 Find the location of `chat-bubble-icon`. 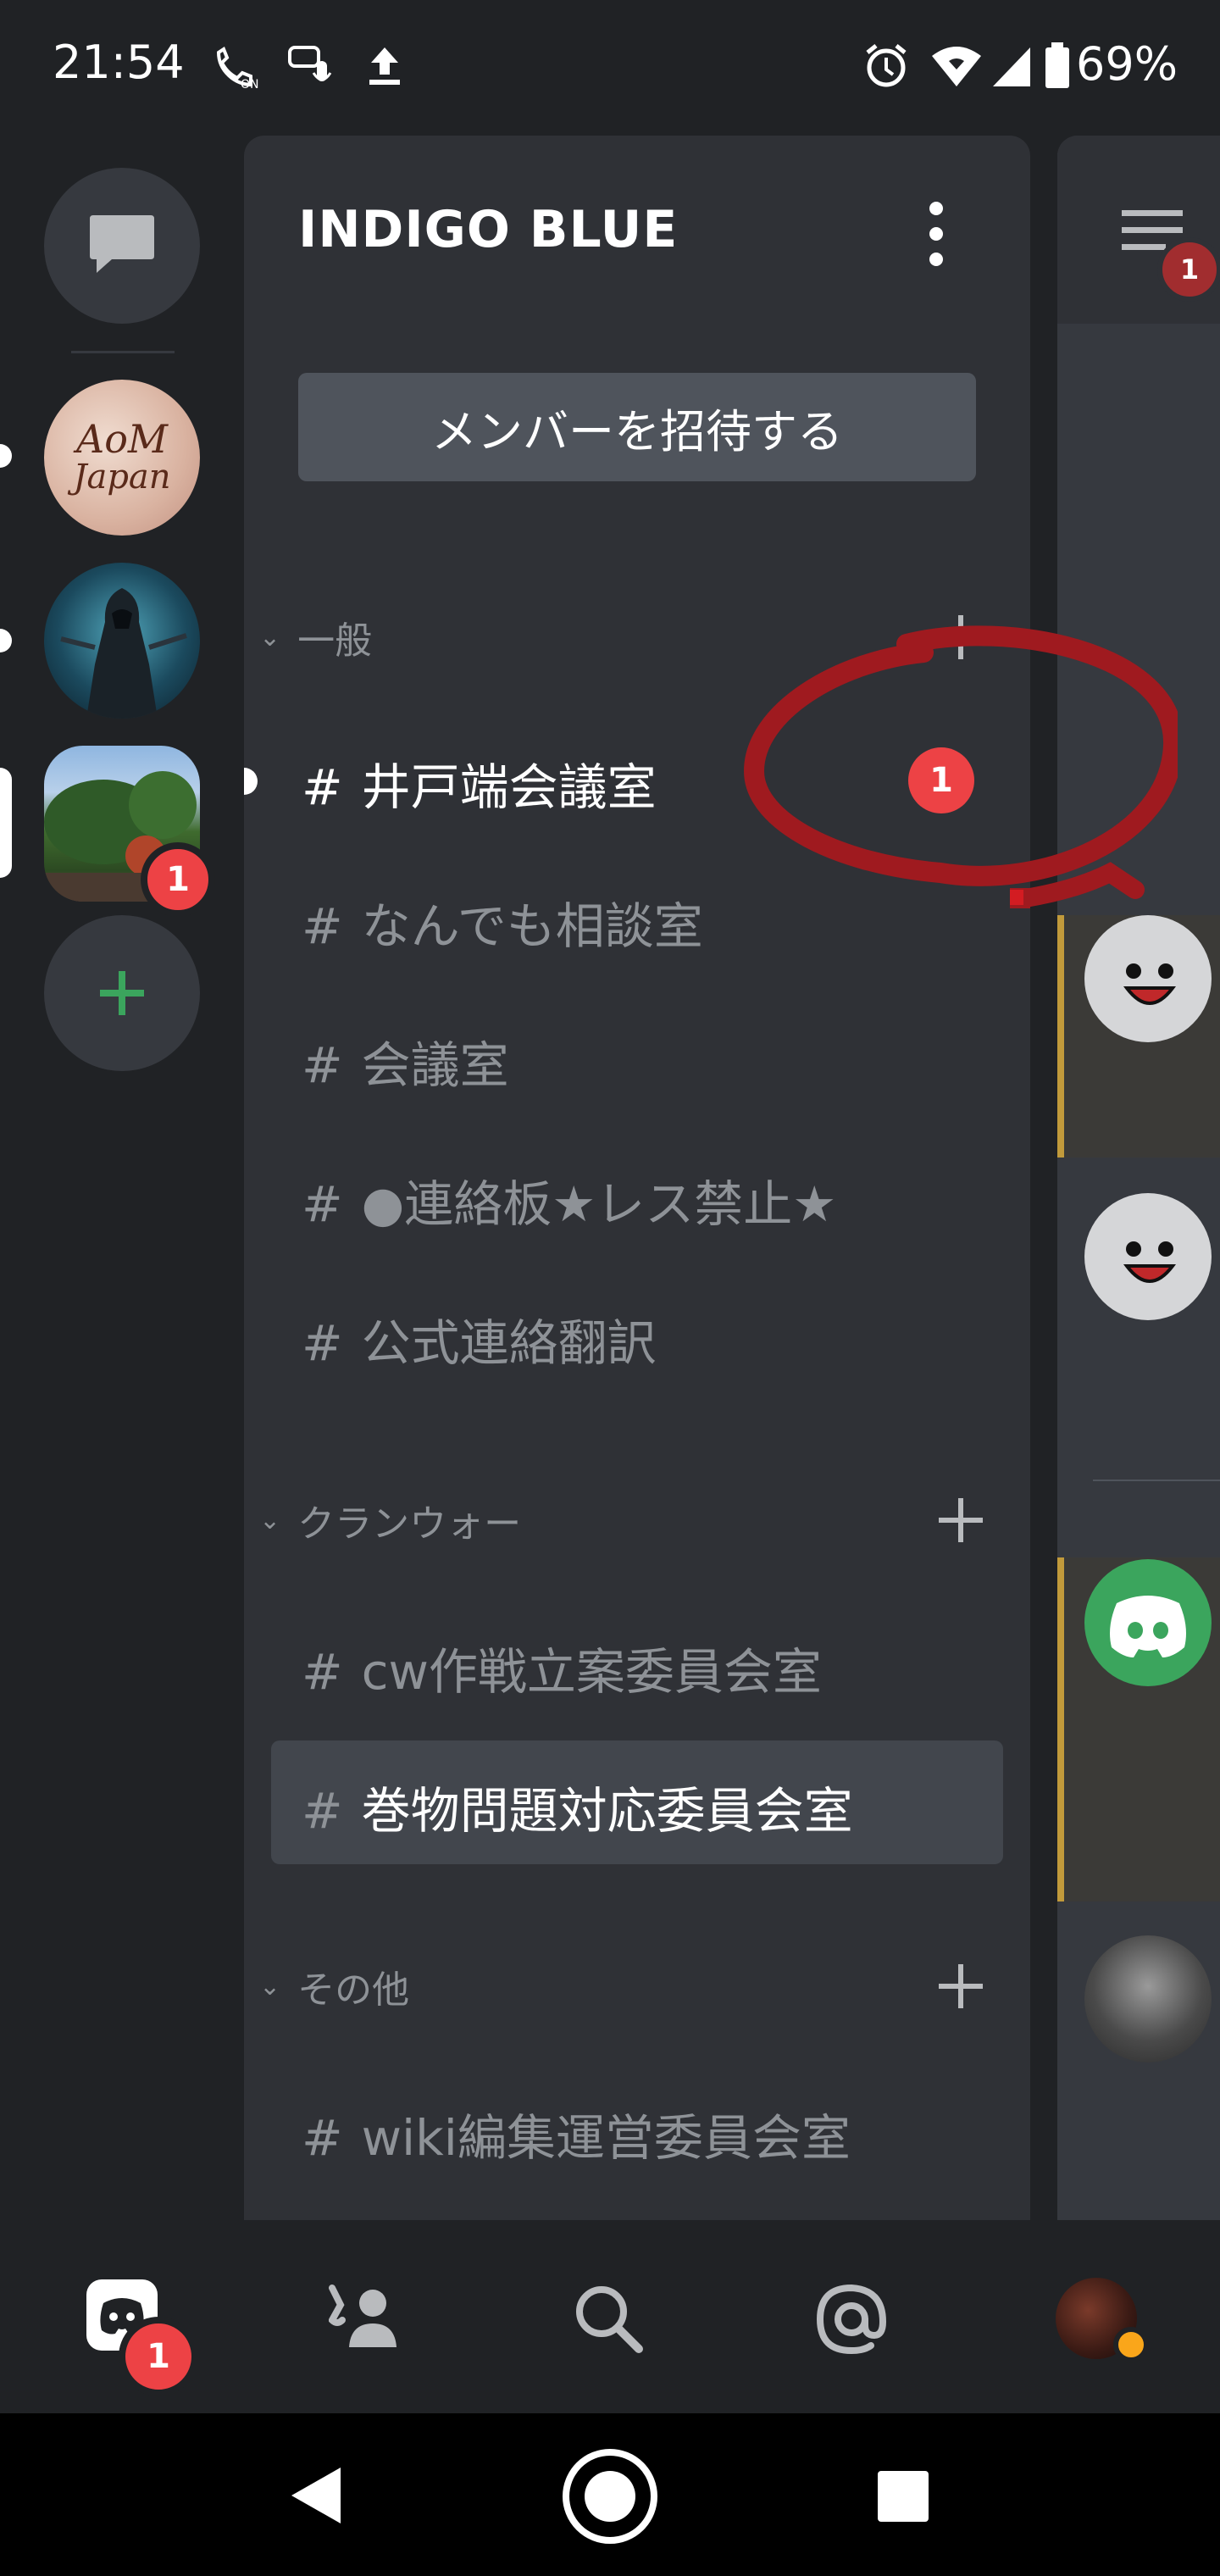

chat-bubble-icon is located at coordinates (122, 244).